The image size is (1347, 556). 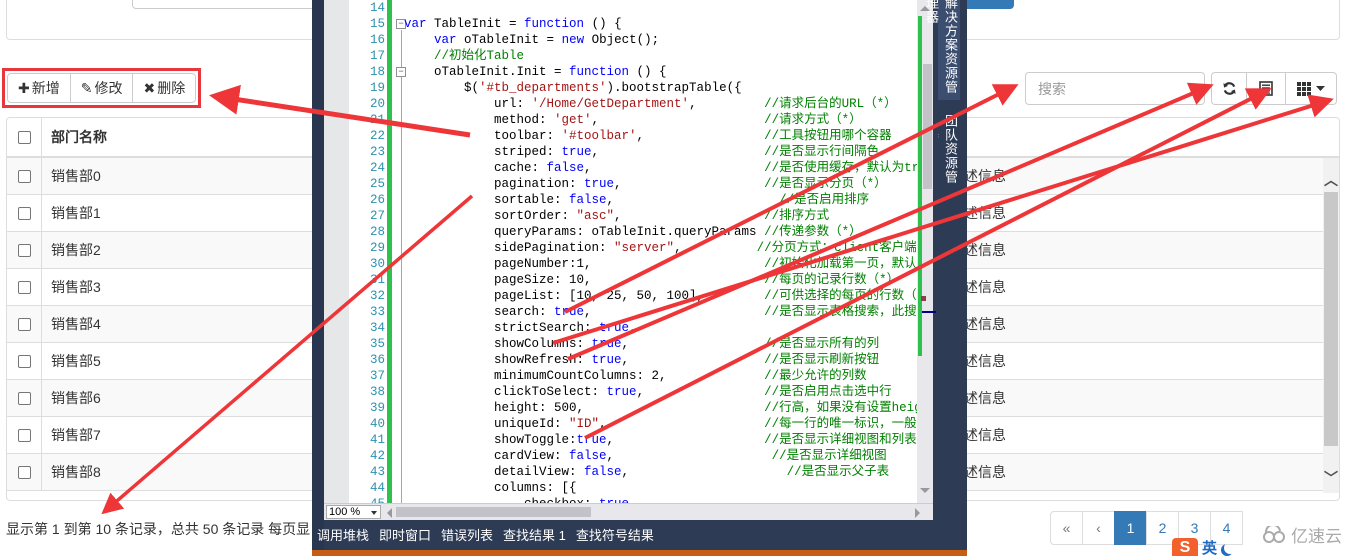 What do you see at coordinates (1098, 528) in the screenshot?
I see `prev-page-button: ‹` at bounding box center [1098, 528].